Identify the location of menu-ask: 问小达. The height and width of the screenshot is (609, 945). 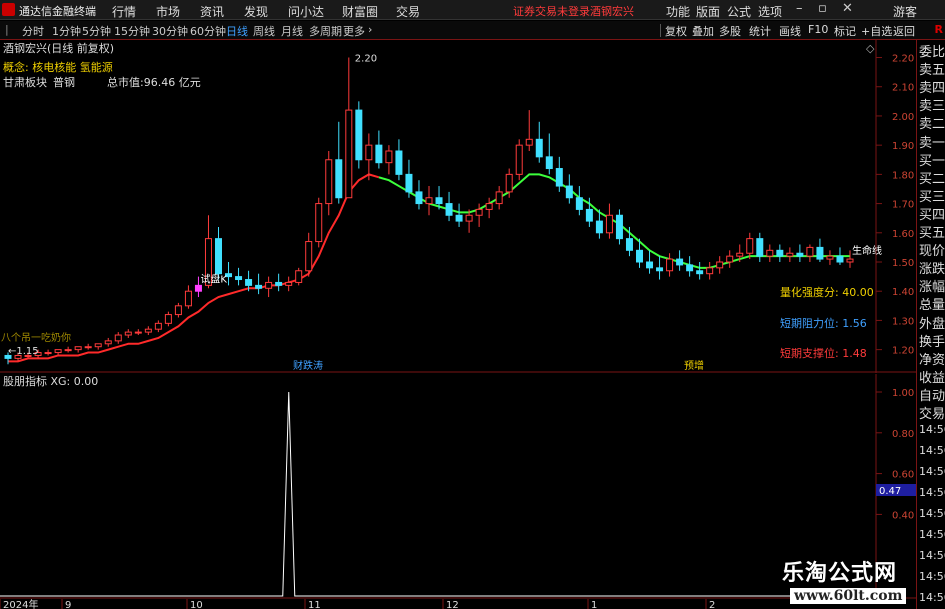
(306, 11).